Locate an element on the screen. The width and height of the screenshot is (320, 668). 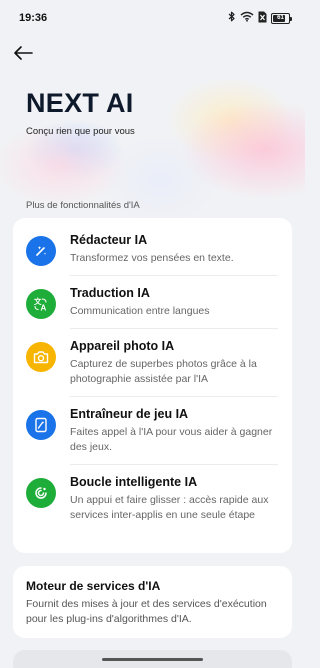
battery-icon: 61 is located at coordinates (281, 18).